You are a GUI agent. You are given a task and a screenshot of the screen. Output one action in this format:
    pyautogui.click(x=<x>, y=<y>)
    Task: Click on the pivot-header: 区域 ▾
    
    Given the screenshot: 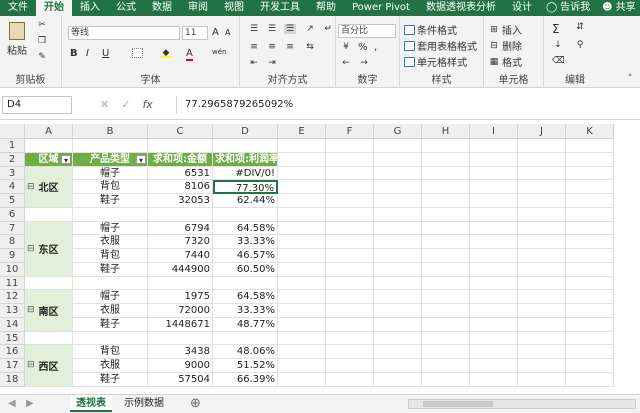 What is the action you would take?
    pyautogui.click(x=49, y=159)
    